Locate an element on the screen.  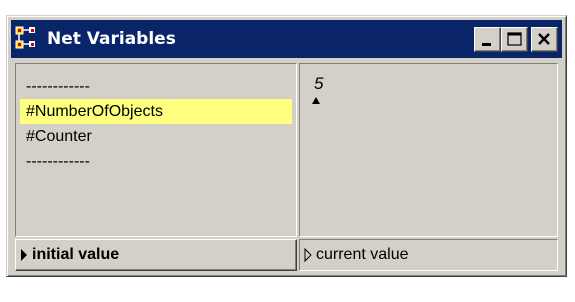
triangle-right-outline-icon is located at coordinates (308, 255).